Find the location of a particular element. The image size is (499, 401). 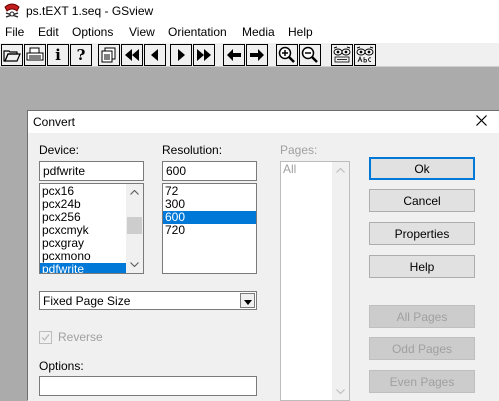

display-settings-icon is located at coordinates (342, 55).